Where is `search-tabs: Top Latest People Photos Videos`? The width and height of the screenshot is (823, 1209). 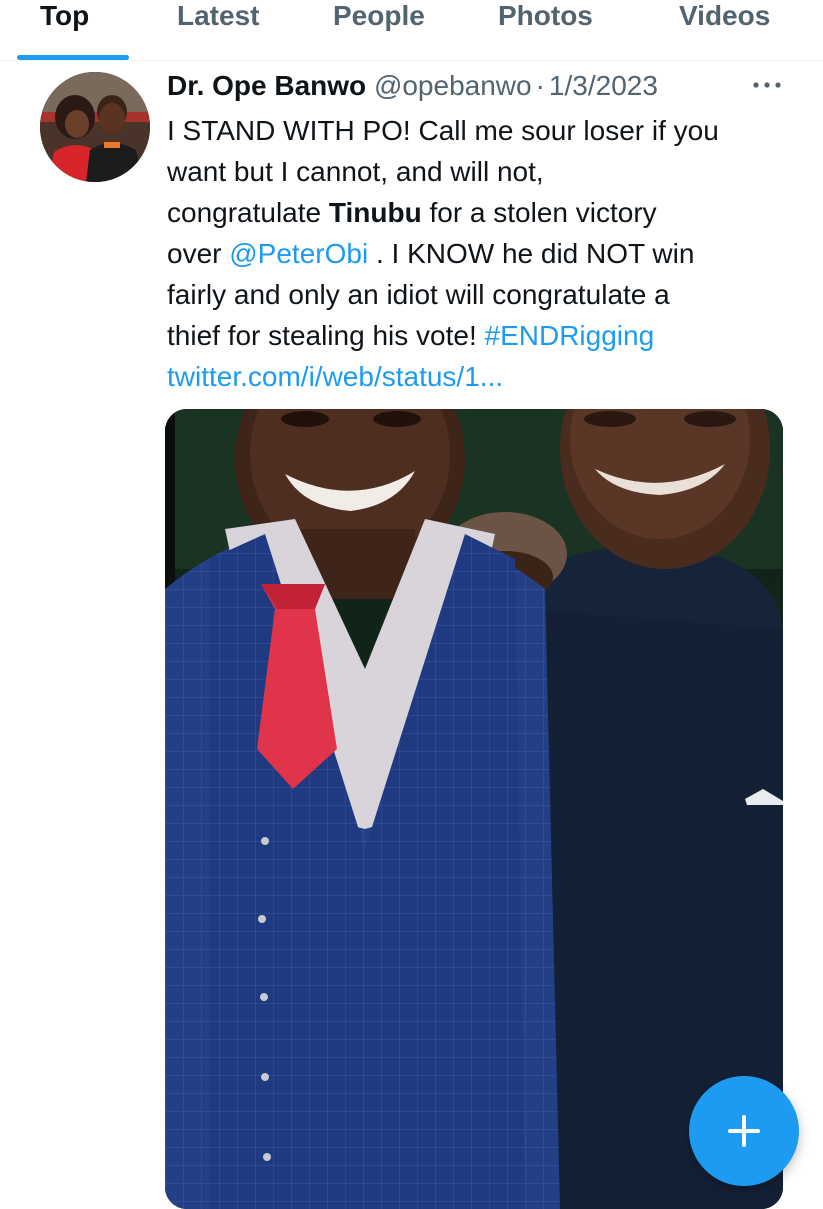
search-tabs: Top Latest People Photos Videos is located at coordinates (411, 30).